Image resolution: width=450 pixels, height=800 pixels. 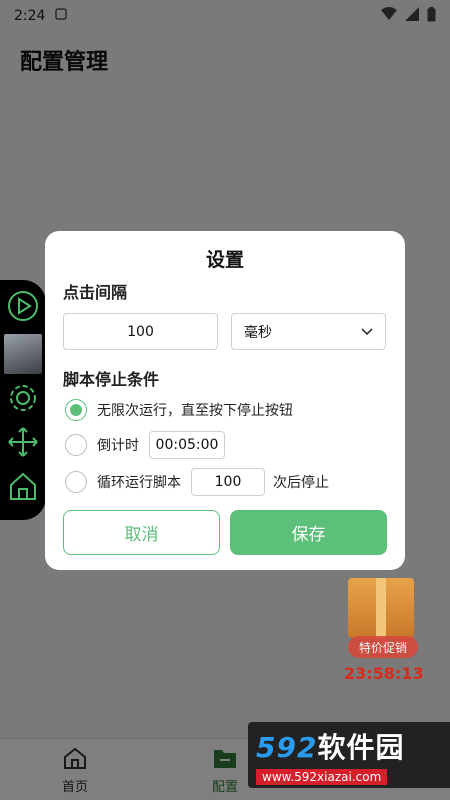 What do you see at coordinates (384, 673) in the screenshot?
I see `promo-timer: 23:58:13` at bounding box center [384, 673].